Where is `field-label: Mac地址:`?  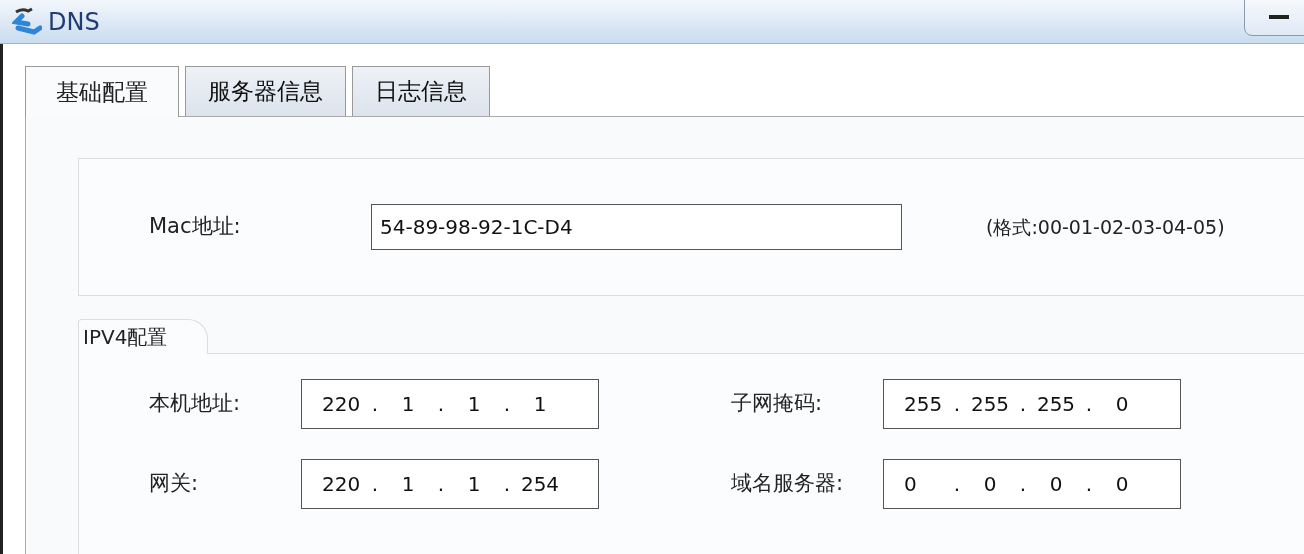 field-label: Mac地址: is located at coordinates (195, 227).